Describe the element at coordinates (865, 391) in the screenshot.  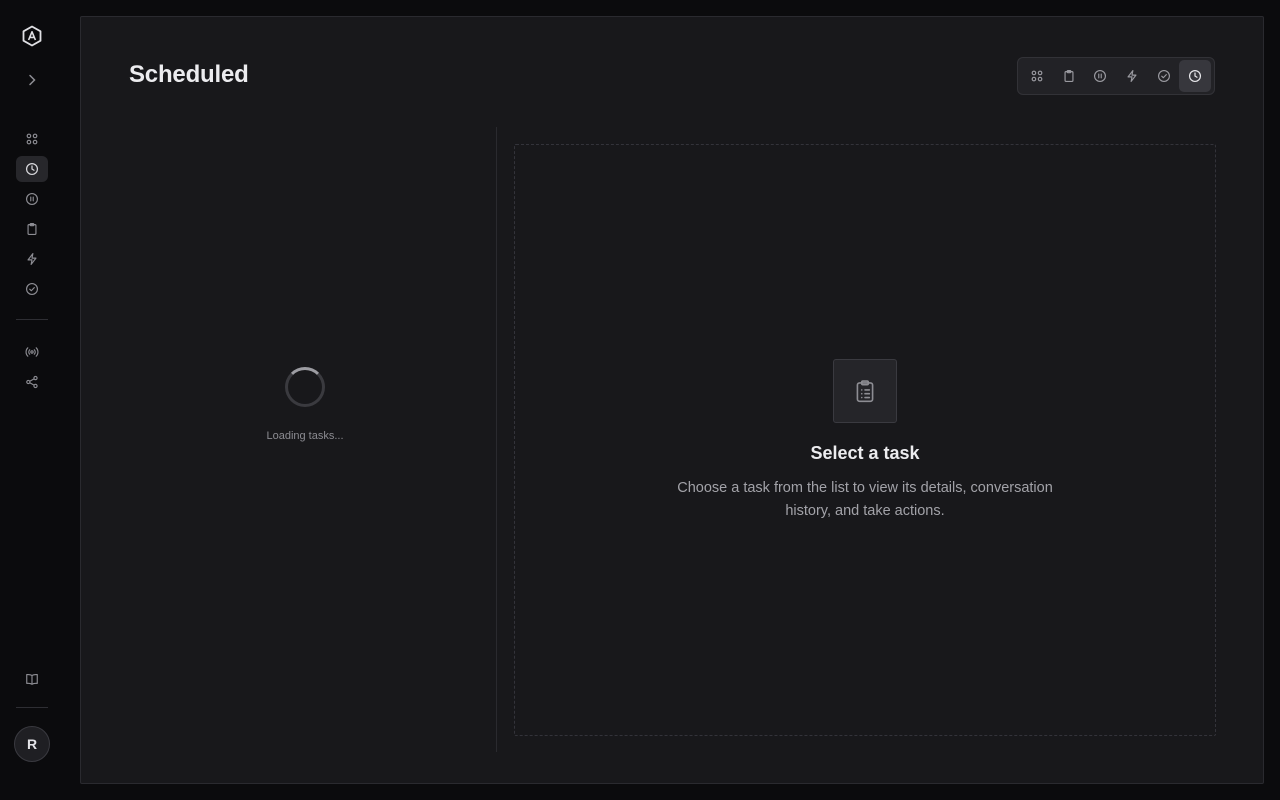
I see `clipboard-list-icon` at that location.